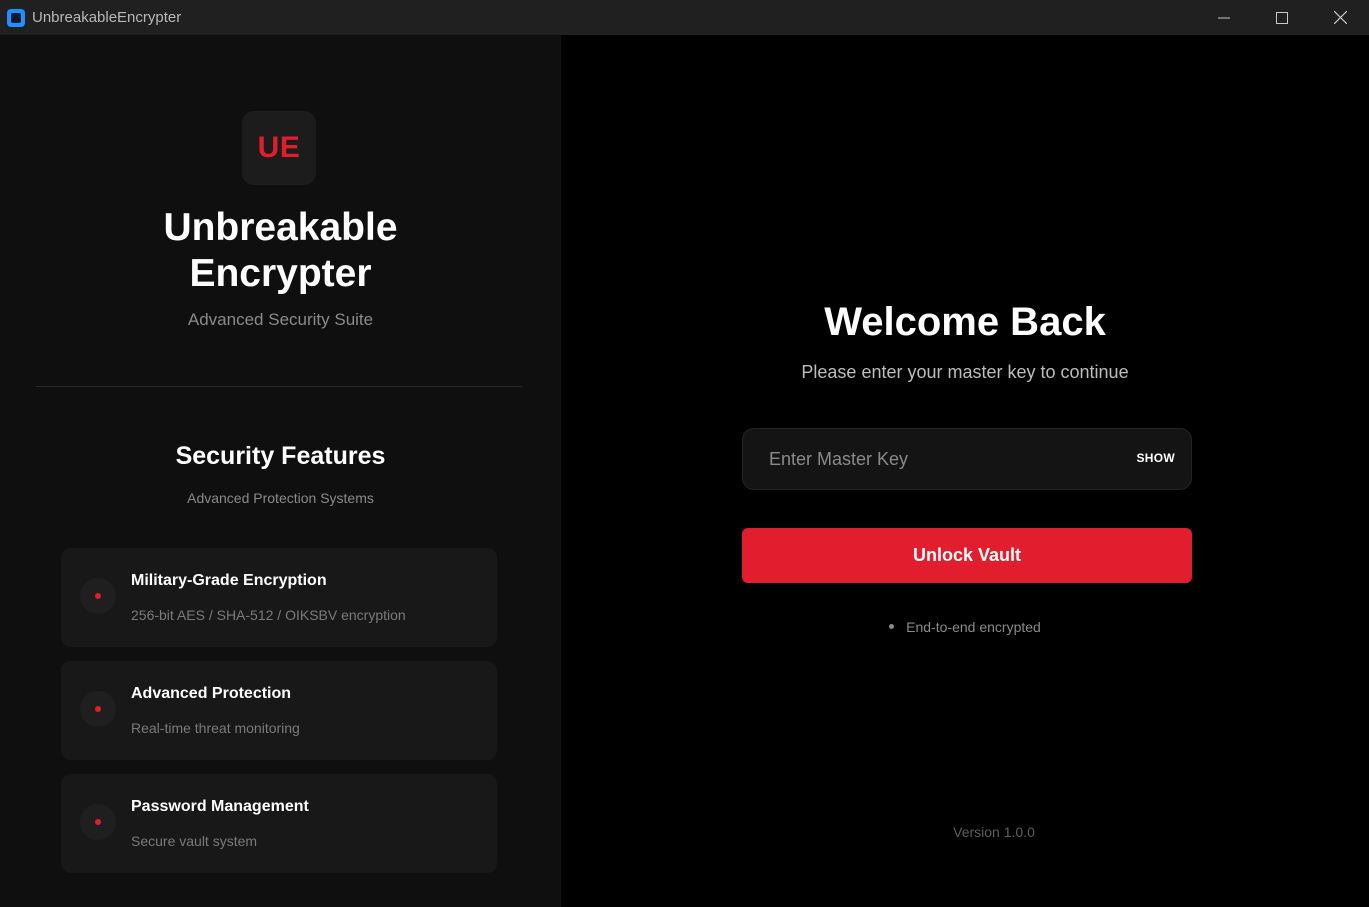 This screenshot has width=1369, height=907. I want to click on app-logo: UE, so click(279, 148).